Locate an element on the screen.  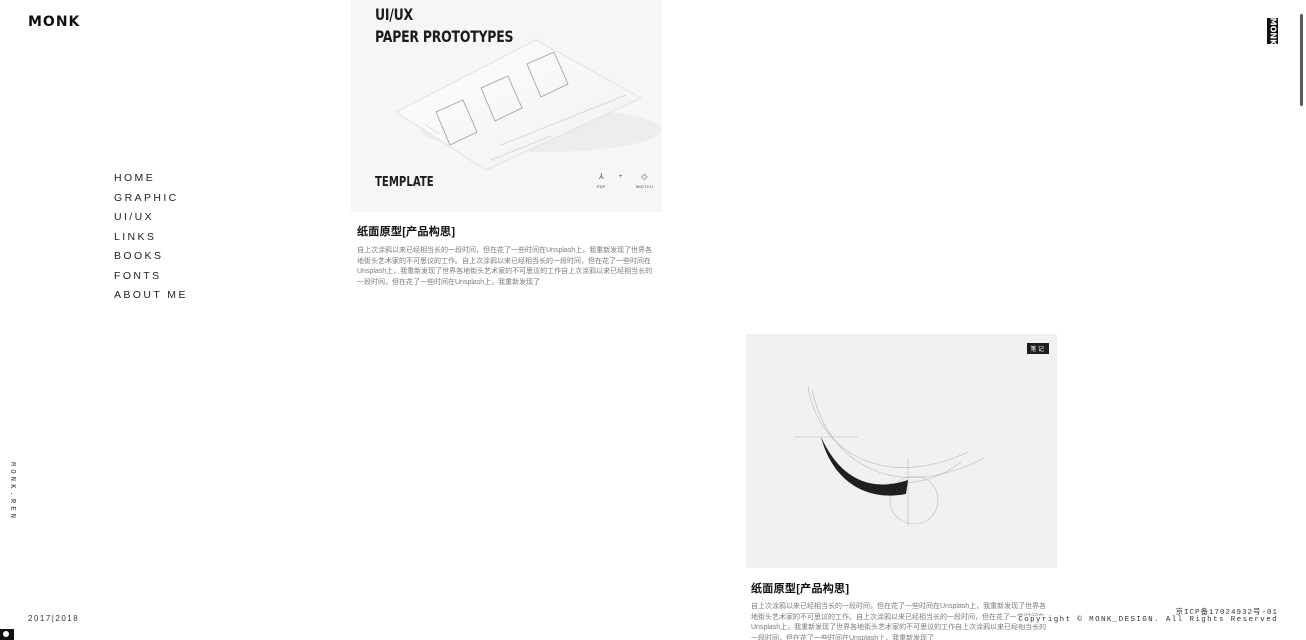
side-logo-badge: MONK is located at coordinates (1272, 31).